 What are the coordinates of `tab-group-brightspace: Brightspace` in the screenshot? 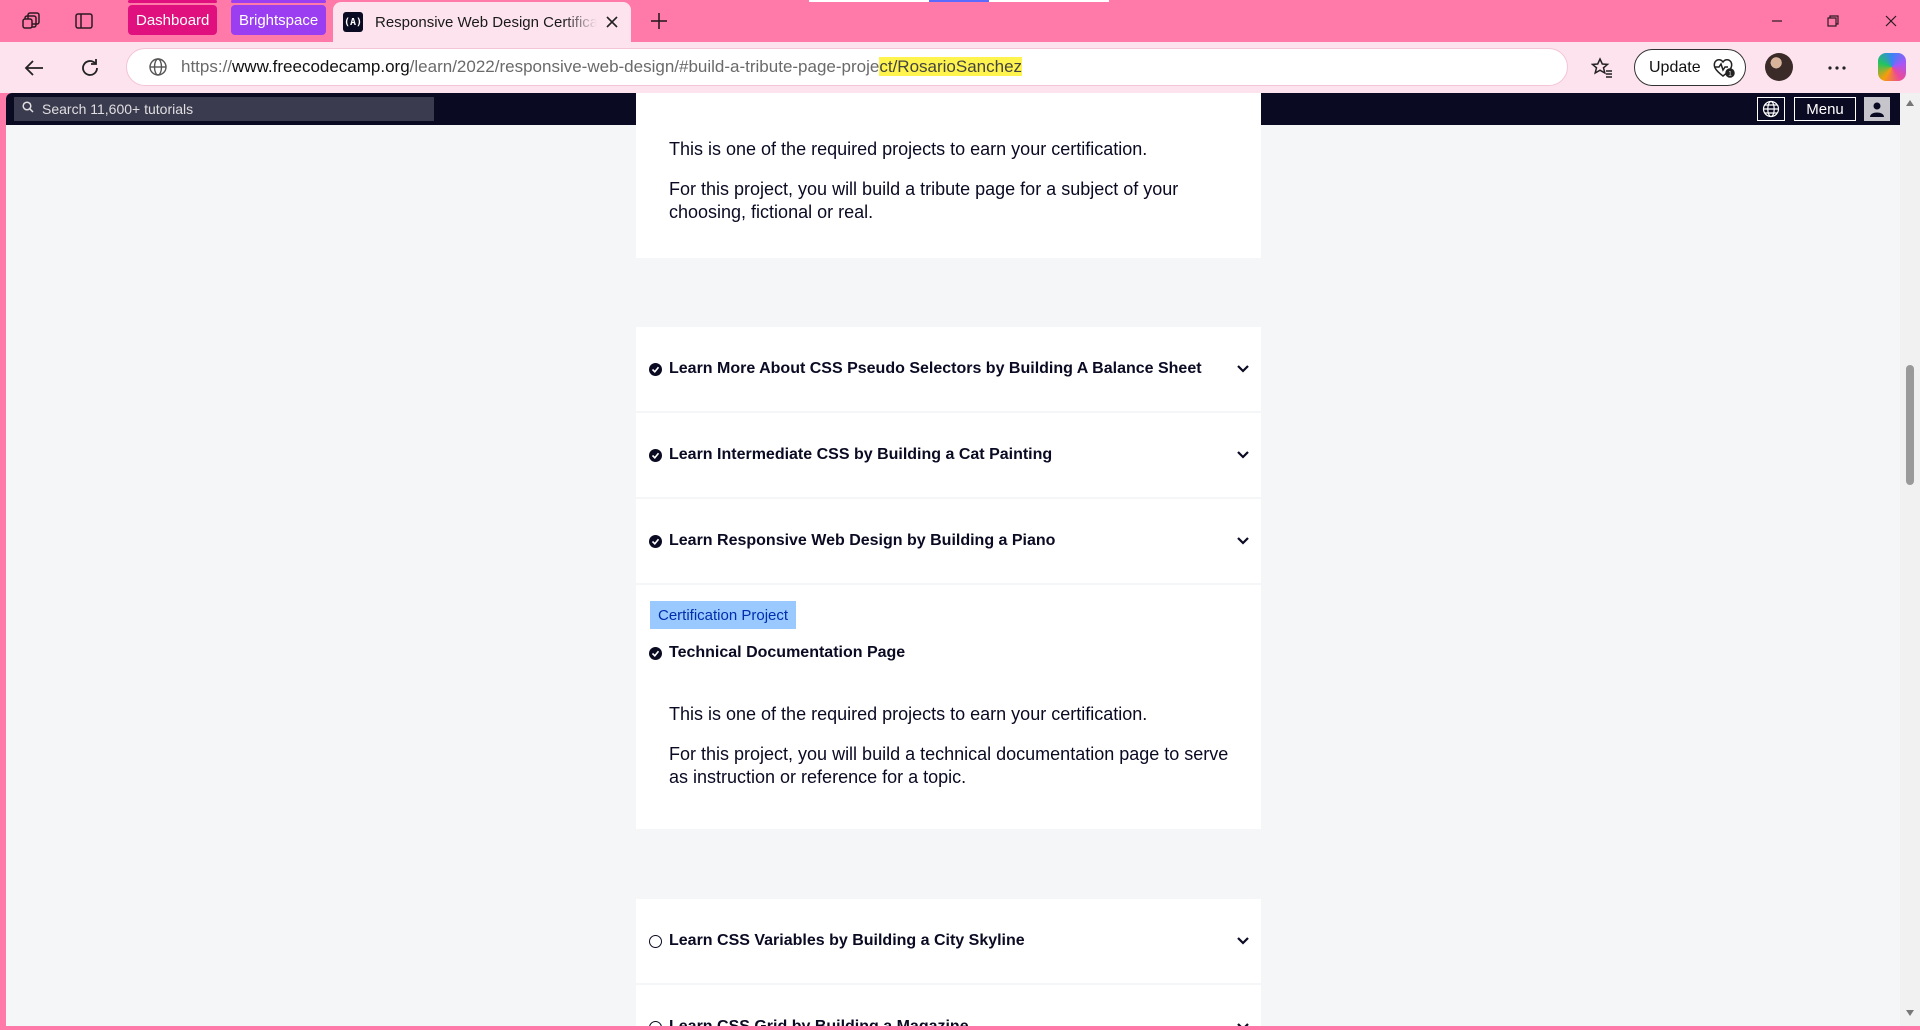 It's located at (279, 17).